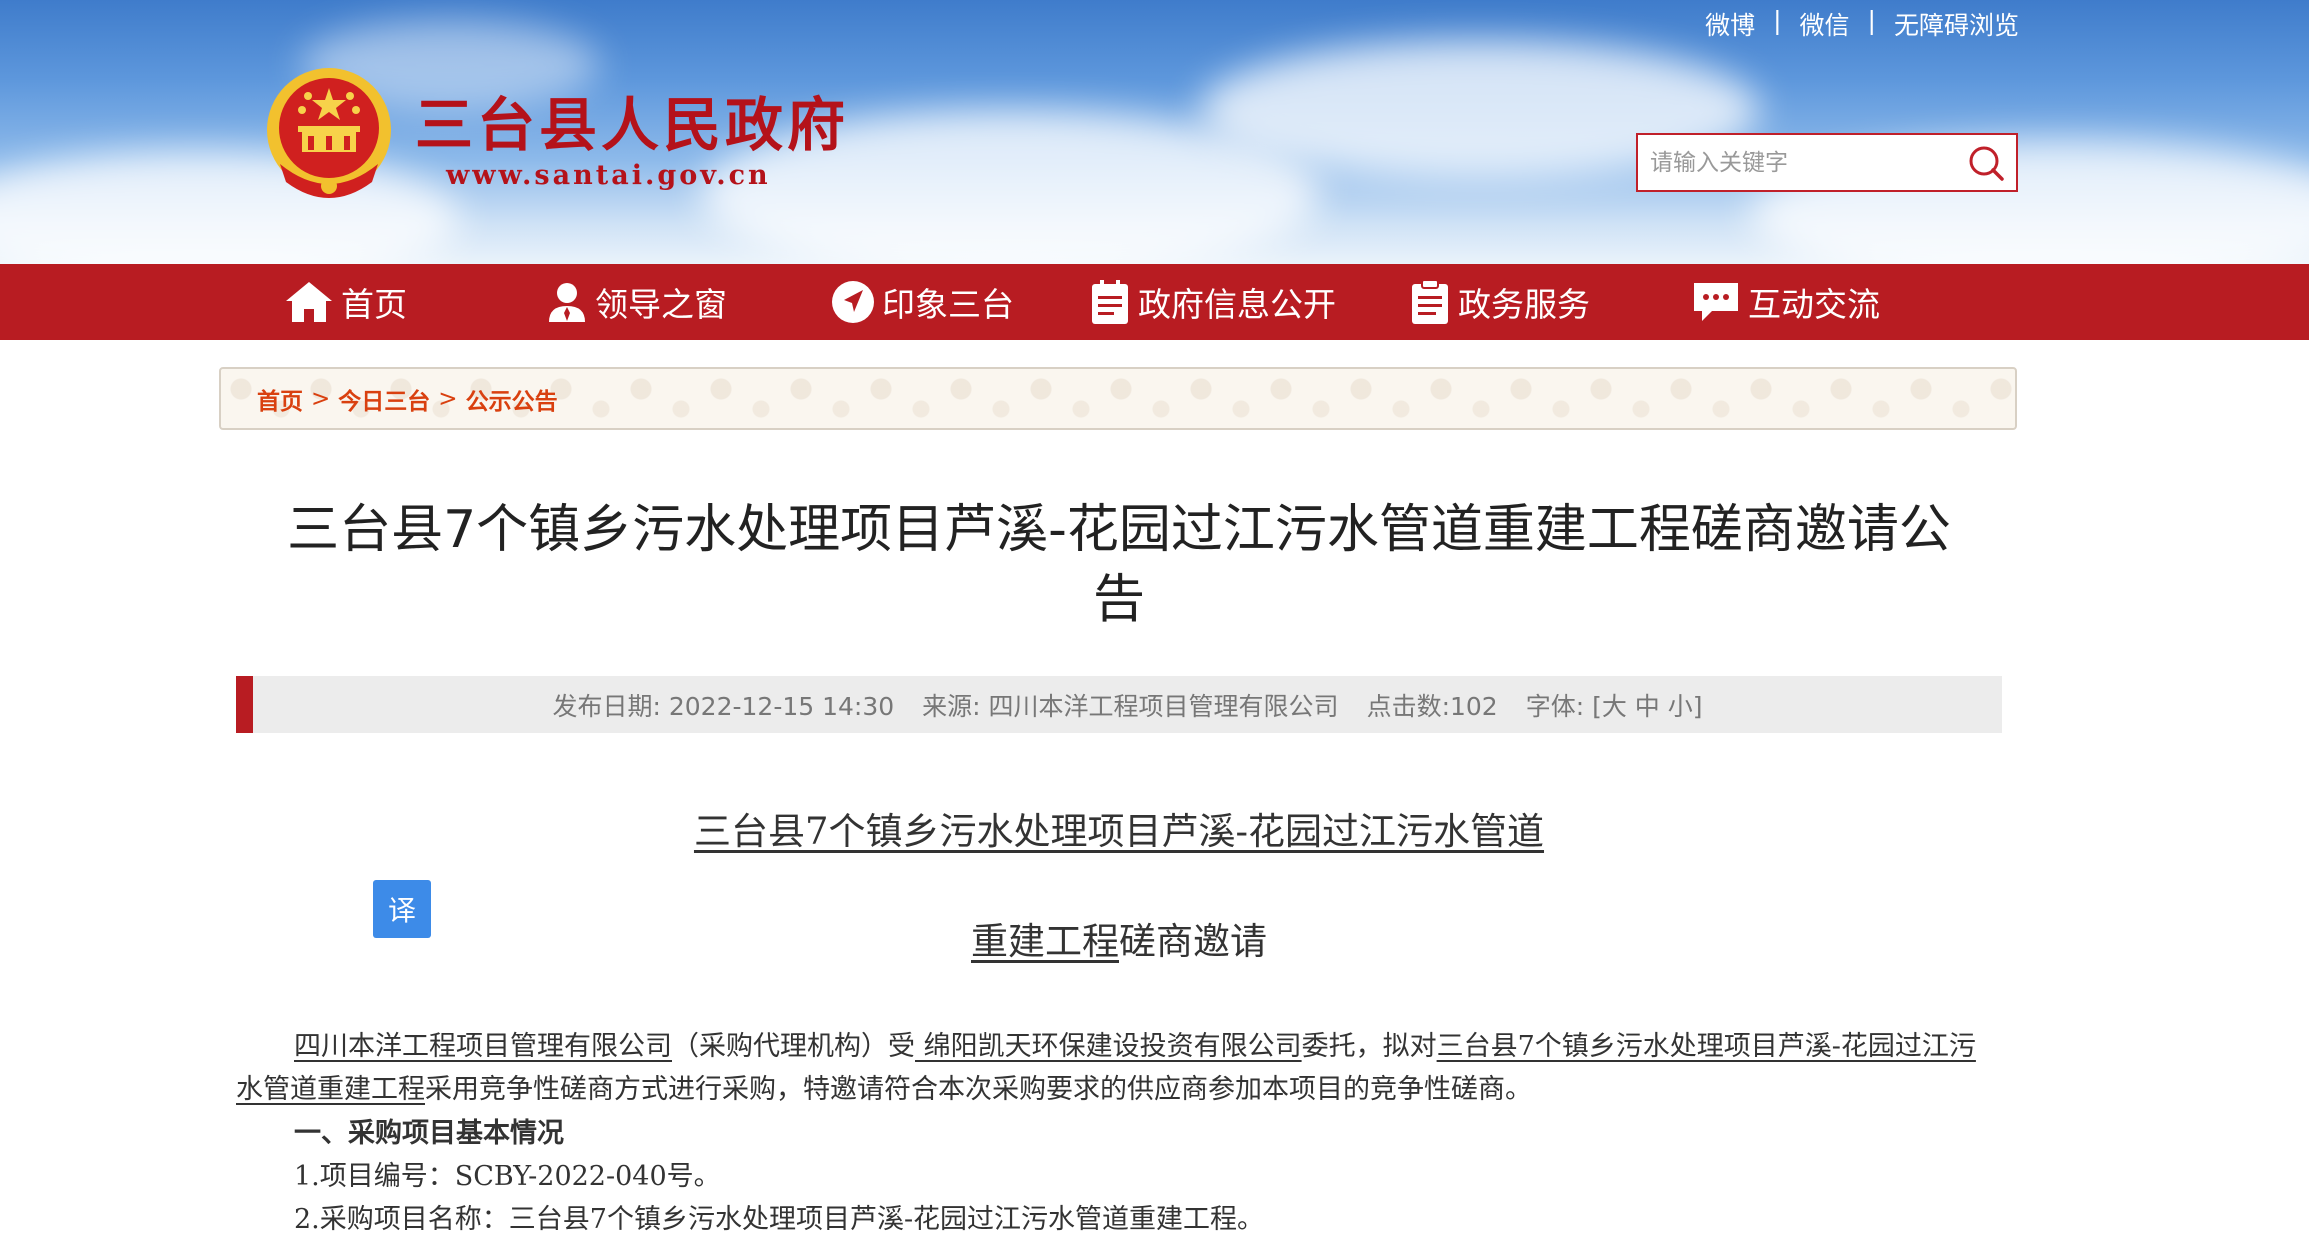 The height and width of the screenshot is (1241, 2309). I want to click on list-item: 2.采购项目名称：三台县7个镇乡污水处理项目芦溪-花园过江污水管道重建工程。, so click(779, 1219).